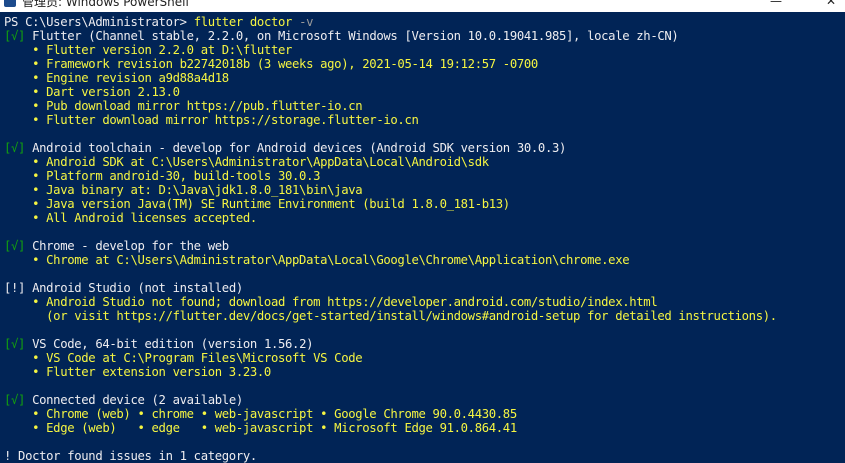 The image size is (845, 463). I want to click on detail-line: • Flutter extension version 3.23.0, so click(424, 372).